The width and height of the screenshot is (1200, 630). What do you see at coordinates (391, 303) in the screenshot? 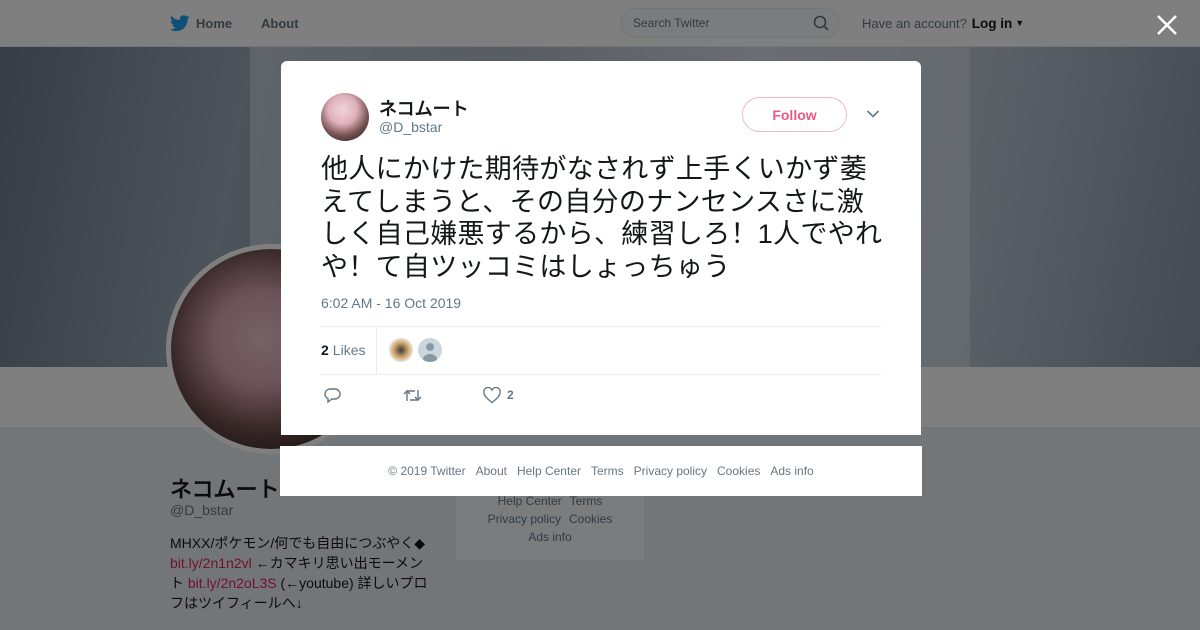
I see `tweet-timestamp: 6:02 AM - 16 Oct 2019` at bounding box center [391, 303].